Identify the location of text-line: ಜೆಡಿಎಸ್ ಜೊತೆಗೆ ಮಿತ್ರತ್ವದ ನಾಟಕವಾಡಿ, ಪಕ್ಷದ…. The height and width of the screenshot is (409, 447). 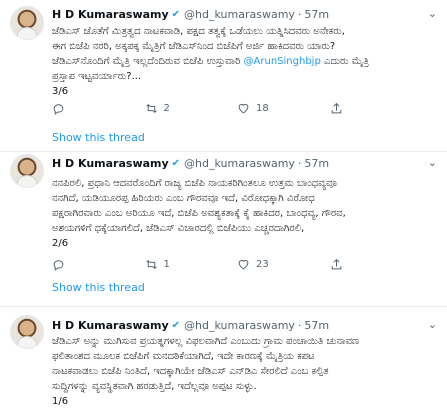
(198, 31).